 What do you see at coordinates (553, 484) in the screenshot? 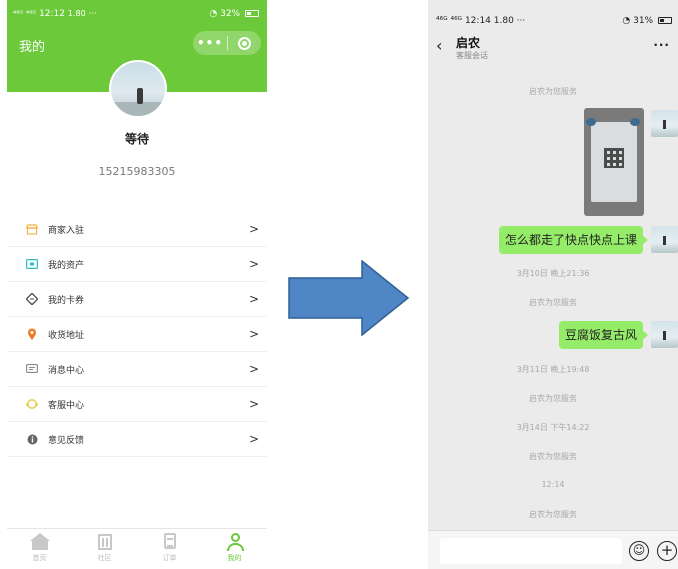
I see `message-timestamp: 12:14` at bounding box center [553, 484].